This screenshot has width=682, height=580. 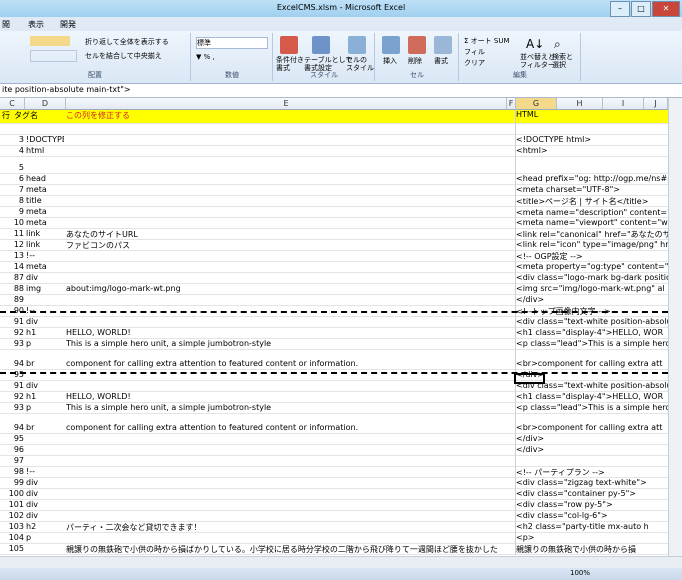 What do you see at coordinates (127, 42) in the screenshot?
I see `wrap-text-button: 折り返して全体を表示する` at bounding box center [127, 42].